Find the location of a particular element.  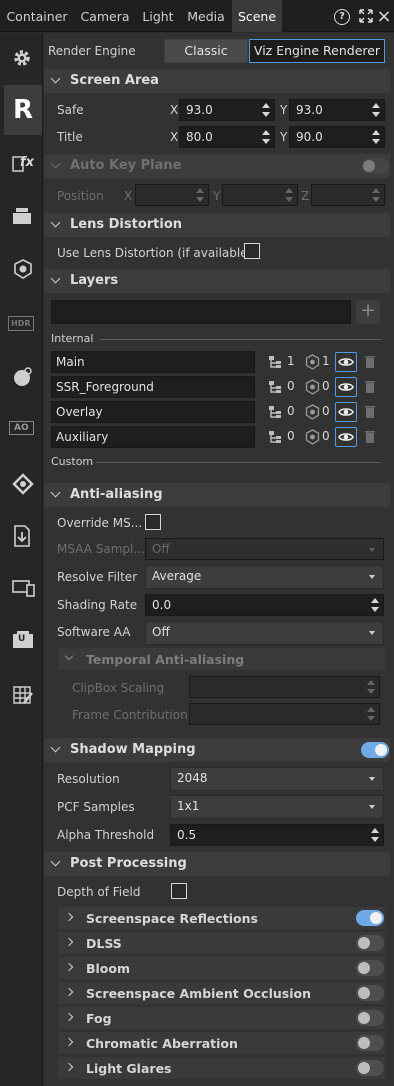

resolve-filter-select: Average is located at coordinates (264, 577).